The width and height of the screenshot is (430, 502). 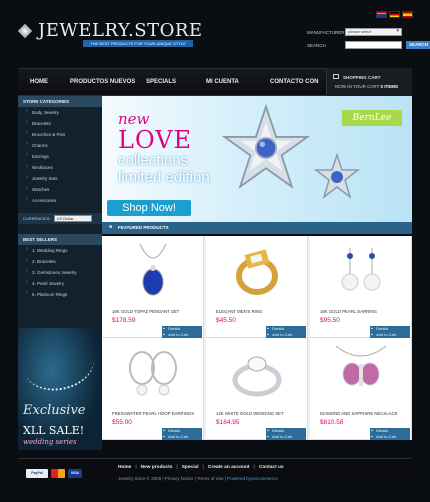 What do you see at coordinates (229, 467) in the screenshot?
I see `footer-link-create-account: Create an account` at bounding box center [229, 467].